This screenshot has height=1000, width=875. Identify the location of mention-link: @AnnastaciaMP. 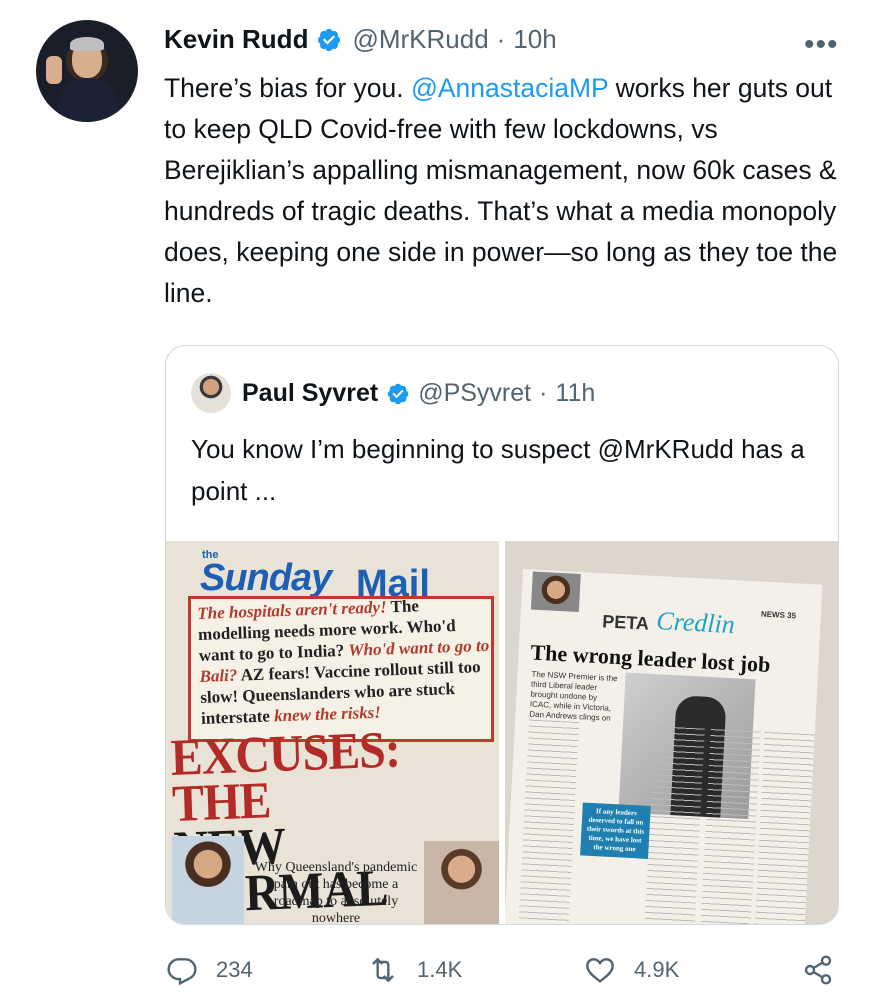
(509, 88).